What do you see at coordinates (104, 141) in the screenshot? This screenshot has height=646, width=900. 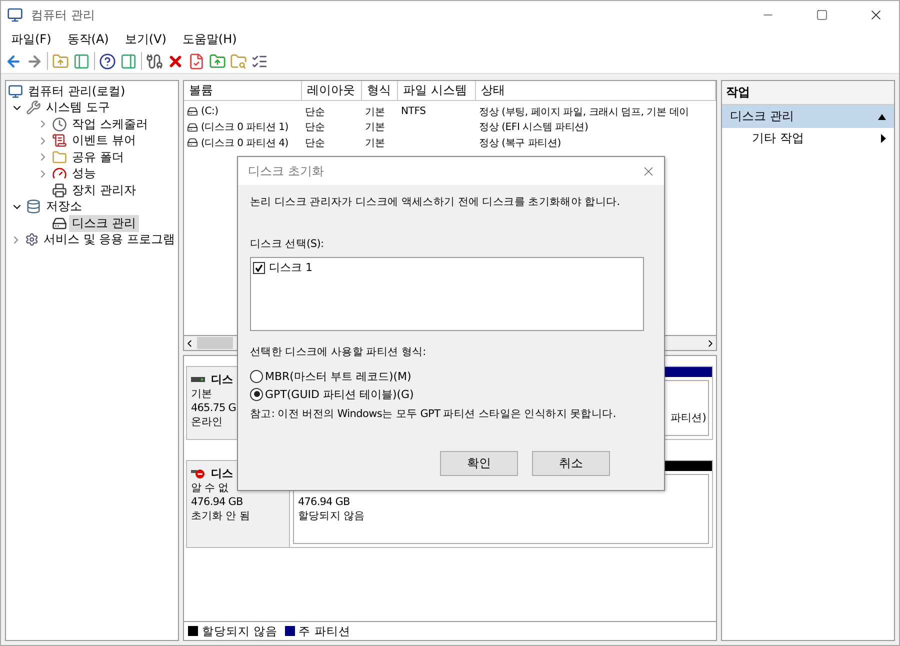 I see `tree-item: 이벤트 뷰어` at bounding box center [104, 141].